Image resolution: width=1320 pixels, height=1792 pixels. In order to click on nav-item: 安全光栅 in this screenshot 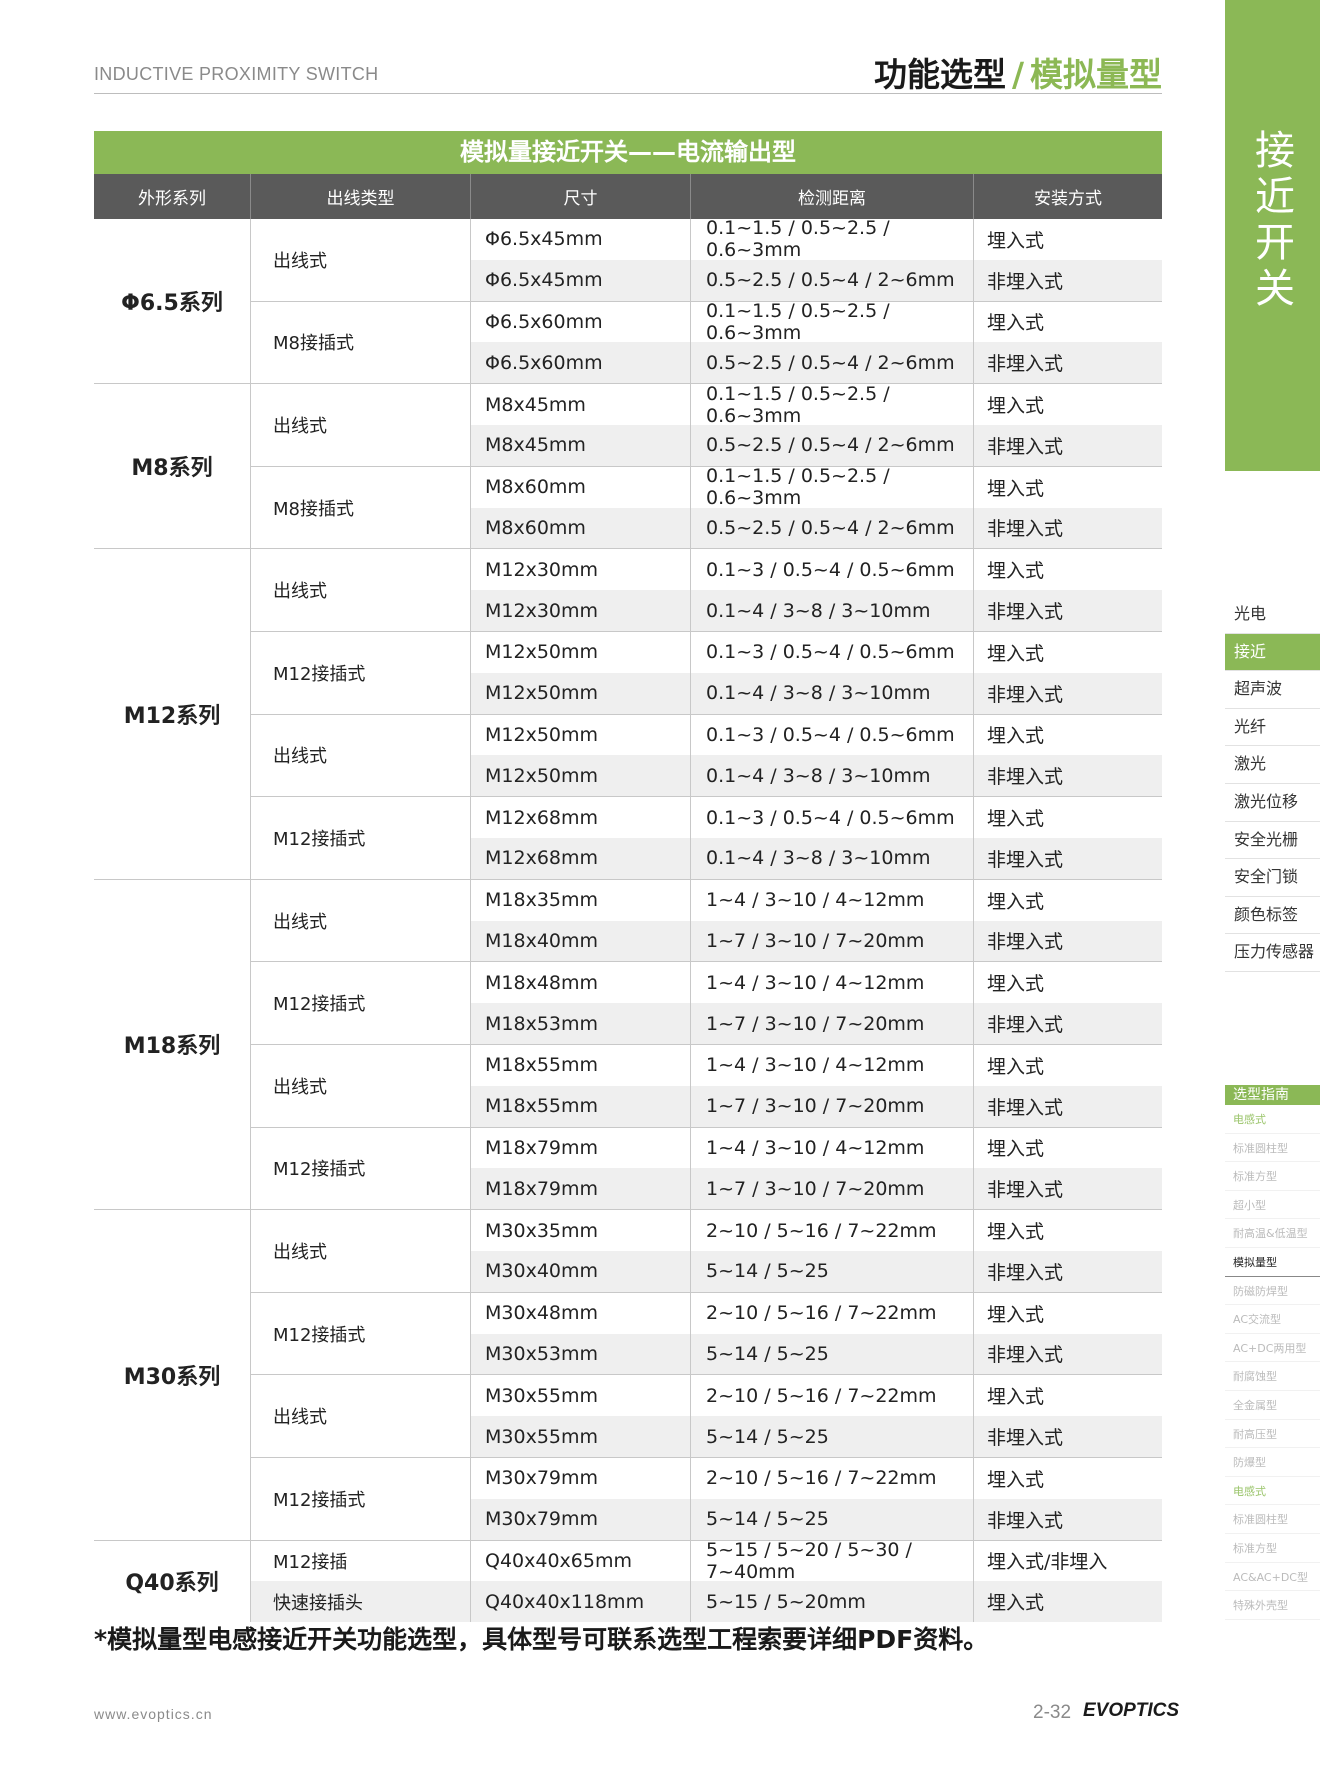, I will do `click(1272, 841)`.